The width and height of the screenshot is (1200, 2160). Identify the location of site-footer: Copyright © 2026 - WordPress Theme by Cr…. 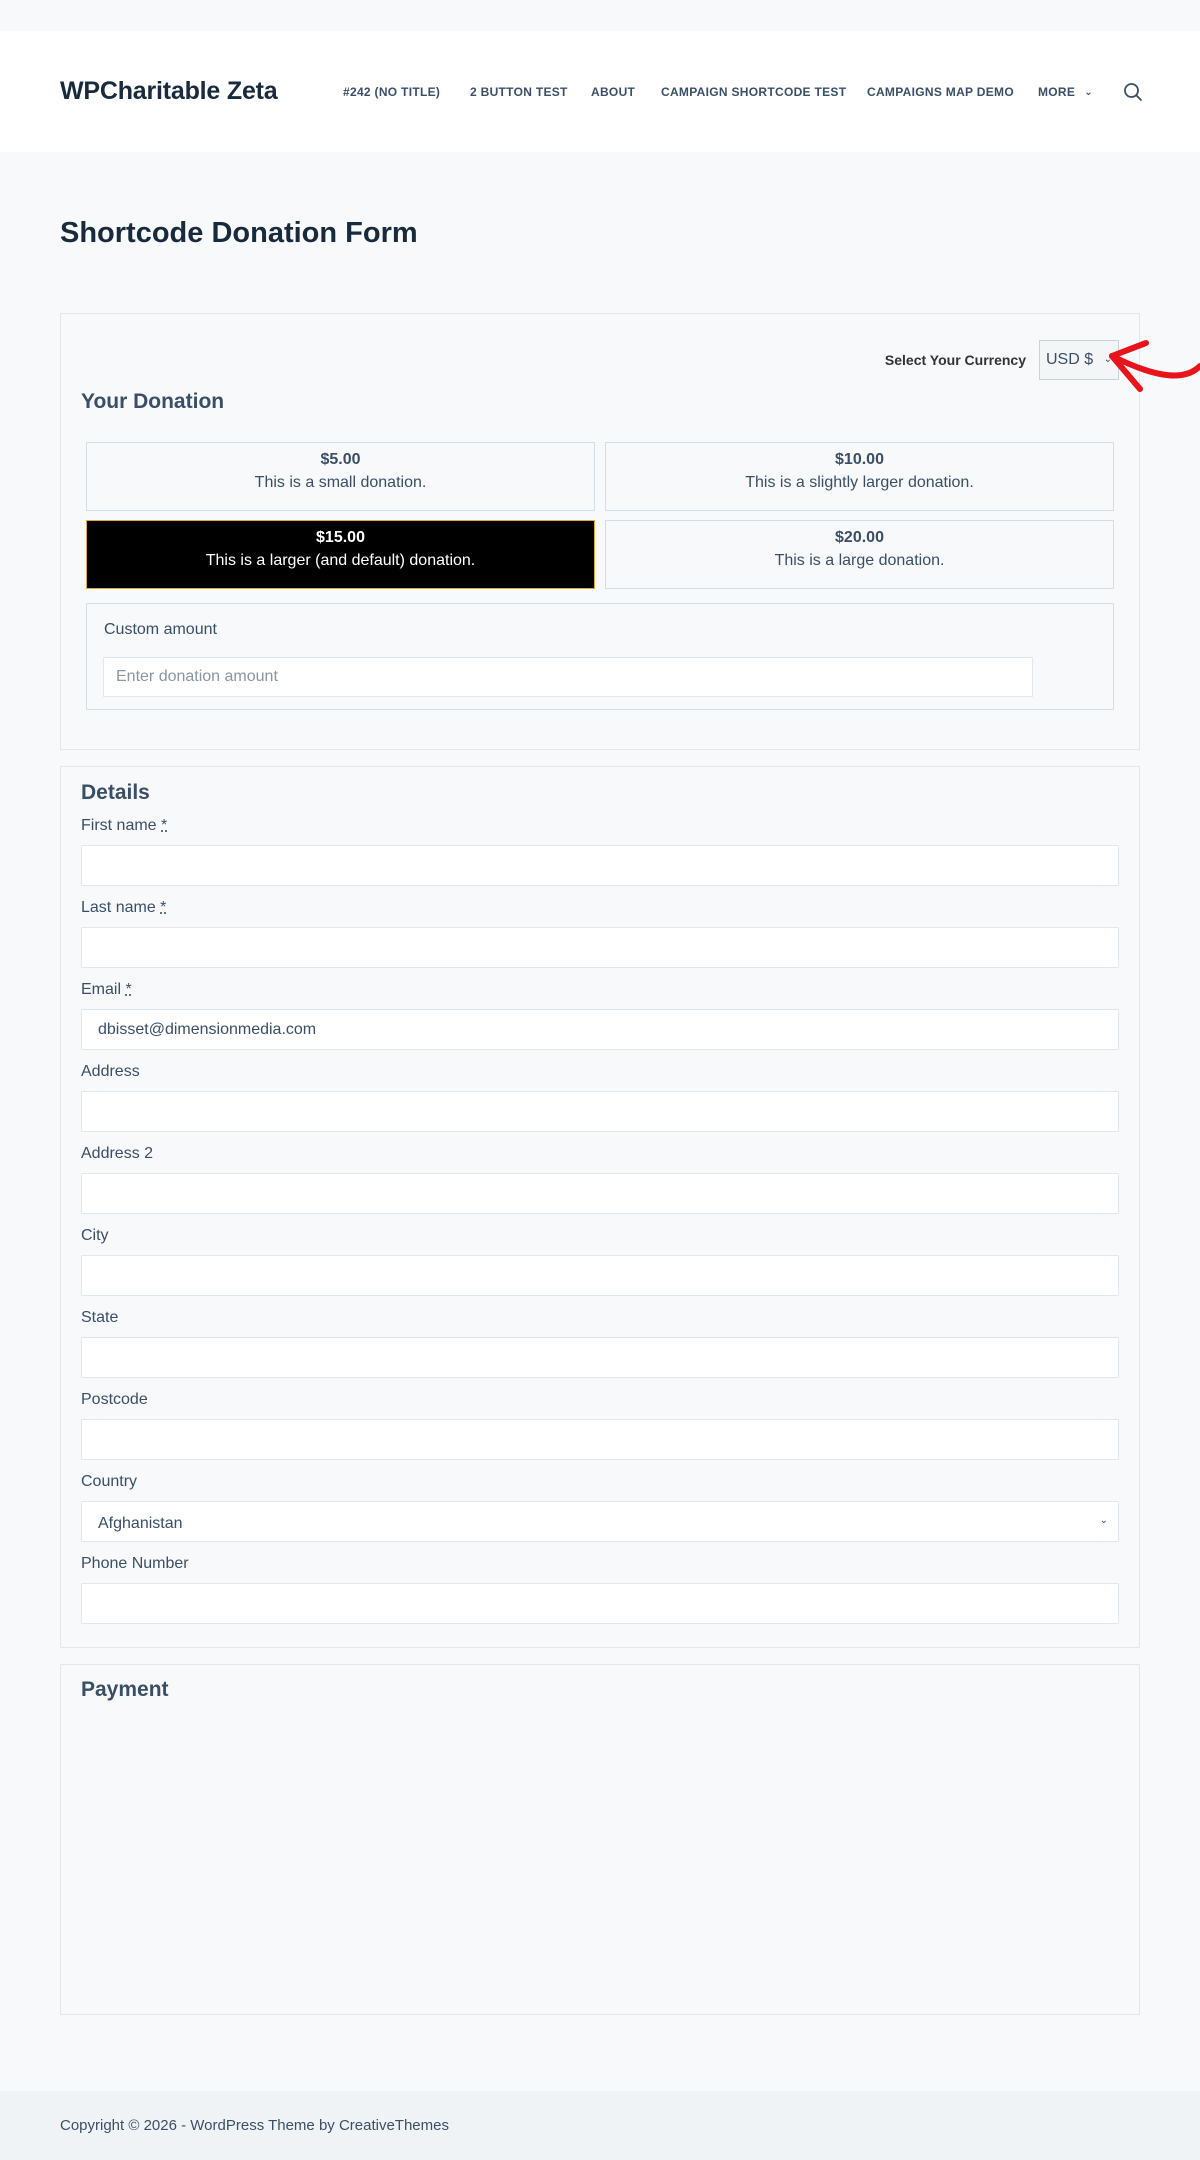
(600, 2125).